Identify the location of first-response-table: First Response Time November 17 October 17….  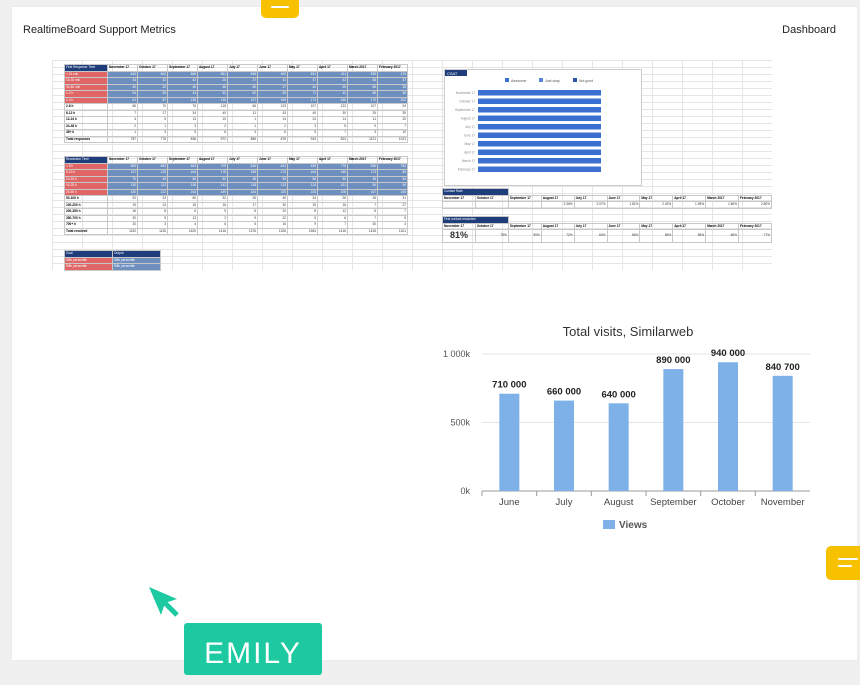
(236, 103).